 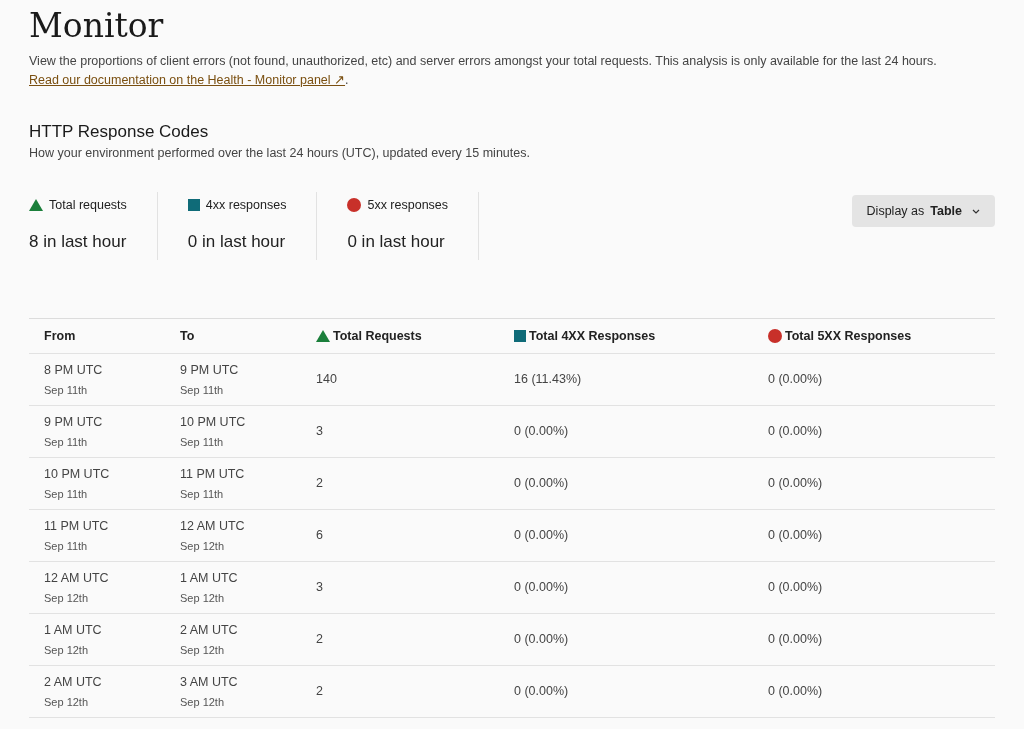 What do you see at coordinates (60, 336) in the screenshot?
I see `column-header: From` at bounding box center [60, 336].